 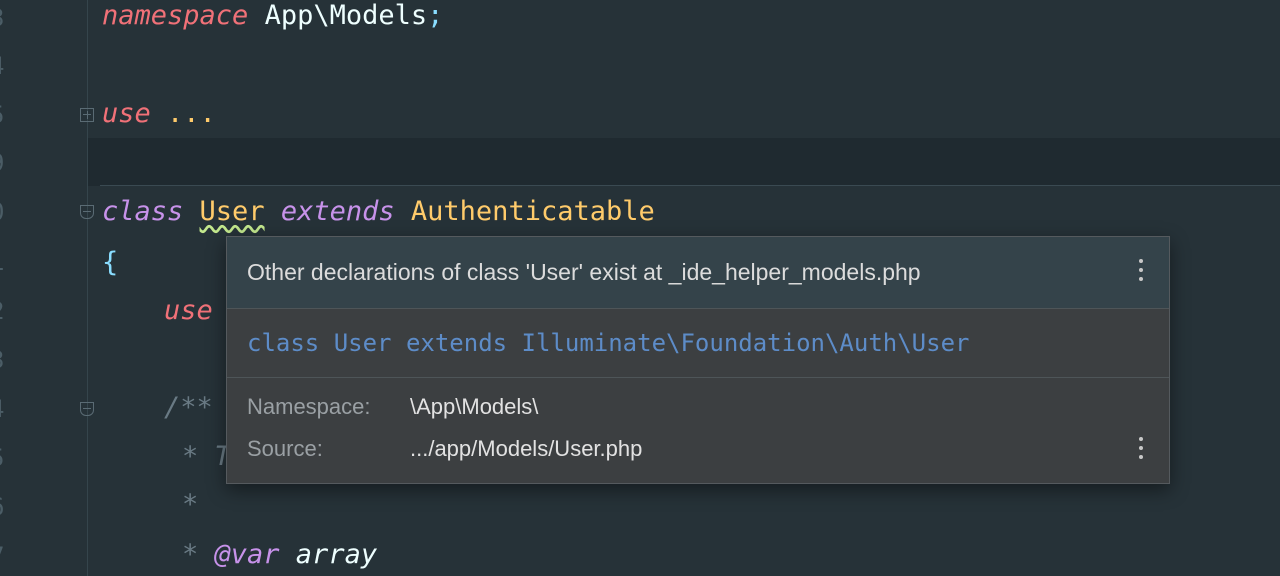 I want to click on parent-class-name: Authenticatable, so click(x=533, y=211).